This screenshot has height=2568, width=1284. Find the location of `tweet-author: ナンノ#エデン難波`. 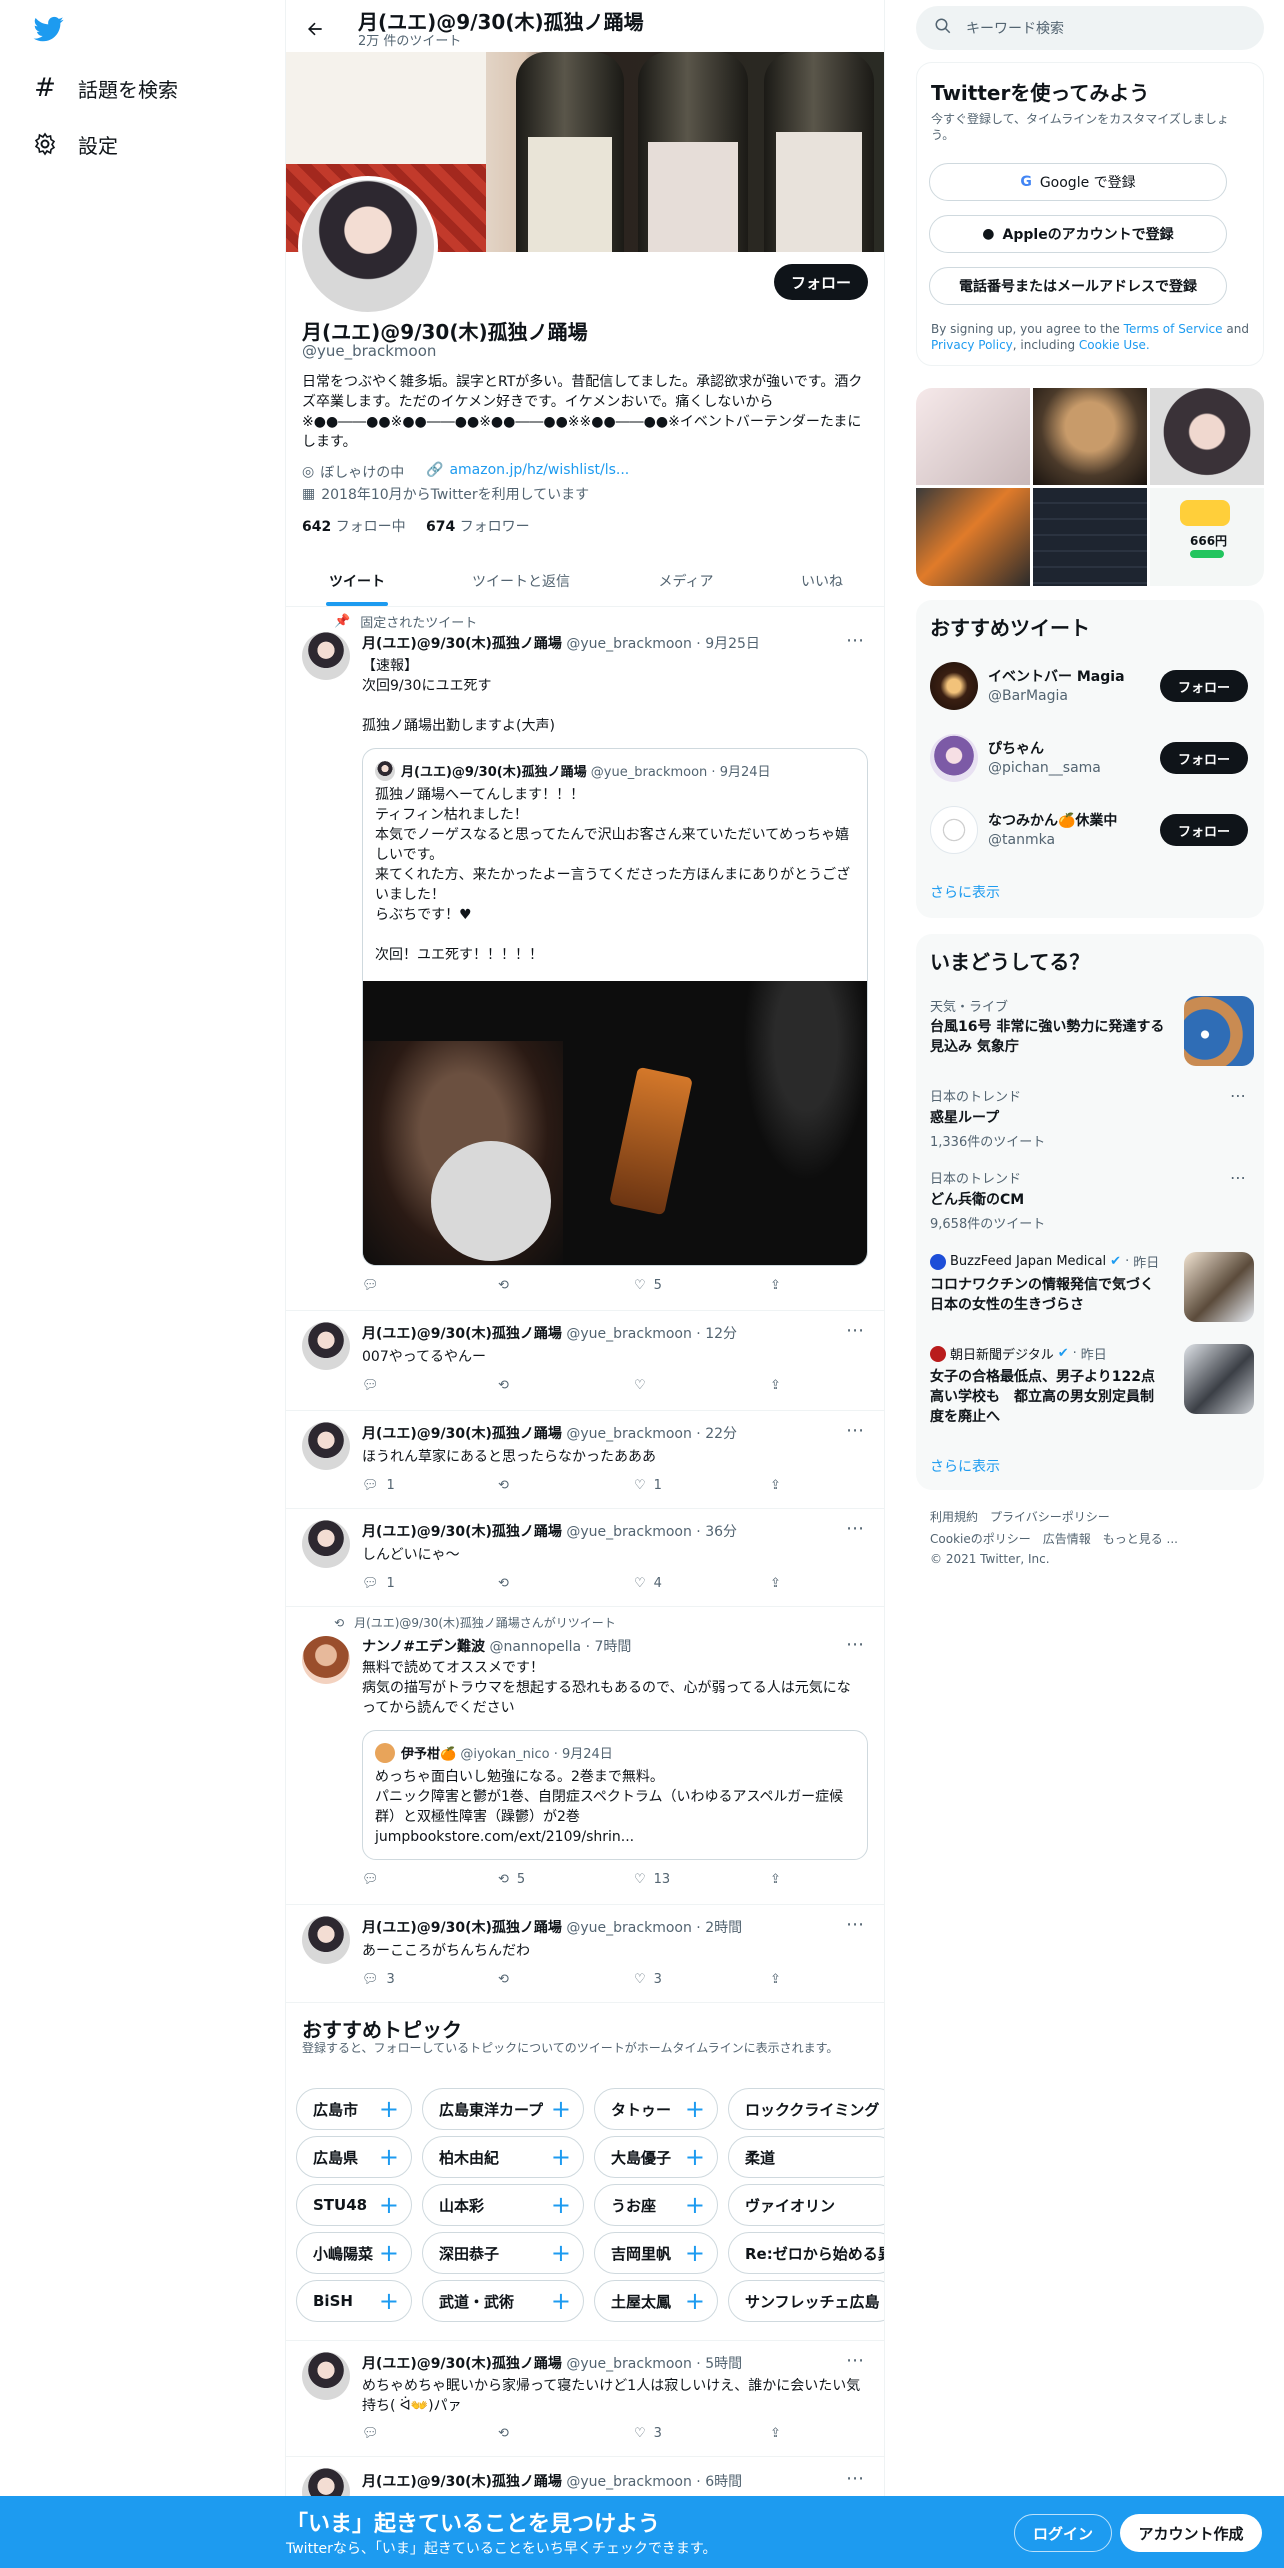

tweet-author: ナンノ#エデン難波 is located at coordinates (423, 1647).